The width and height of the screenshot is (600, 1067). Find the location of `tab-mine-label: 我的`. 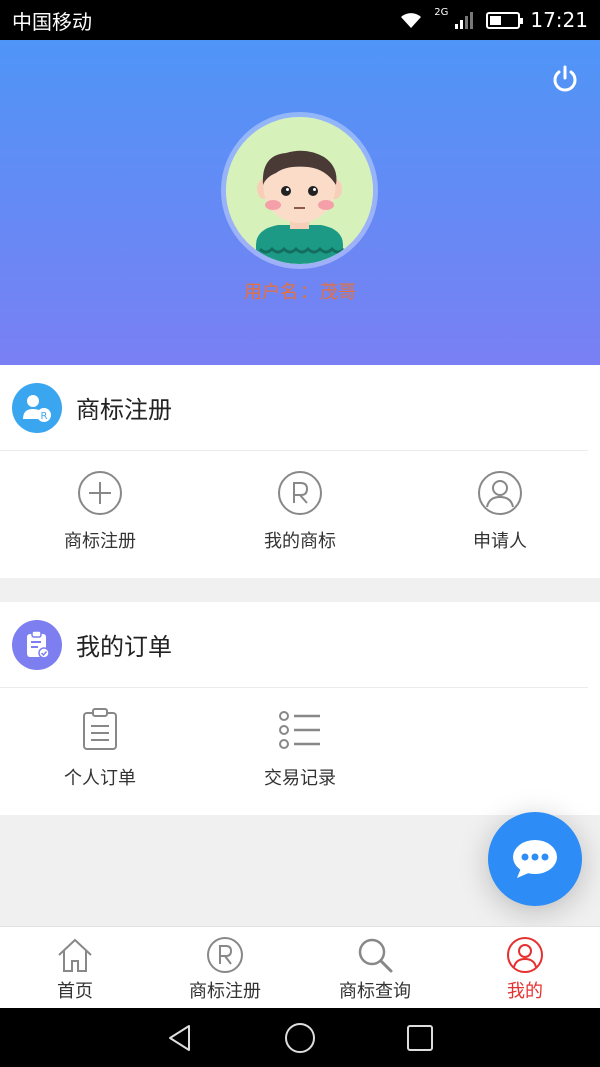

tab-mine-label: 我的 is located at coordinates (525, 991).